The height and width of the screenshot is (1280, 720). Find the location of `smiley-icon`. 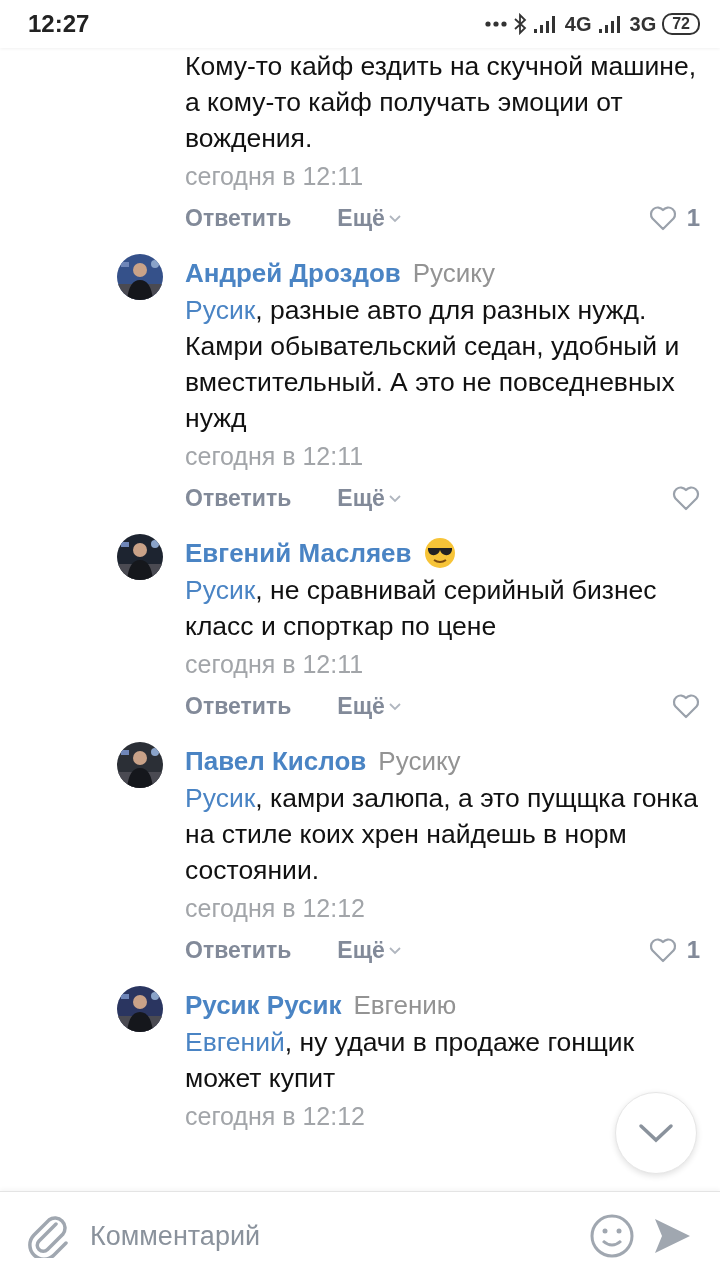

smiley-icon is located at coordinates (612, 1236).